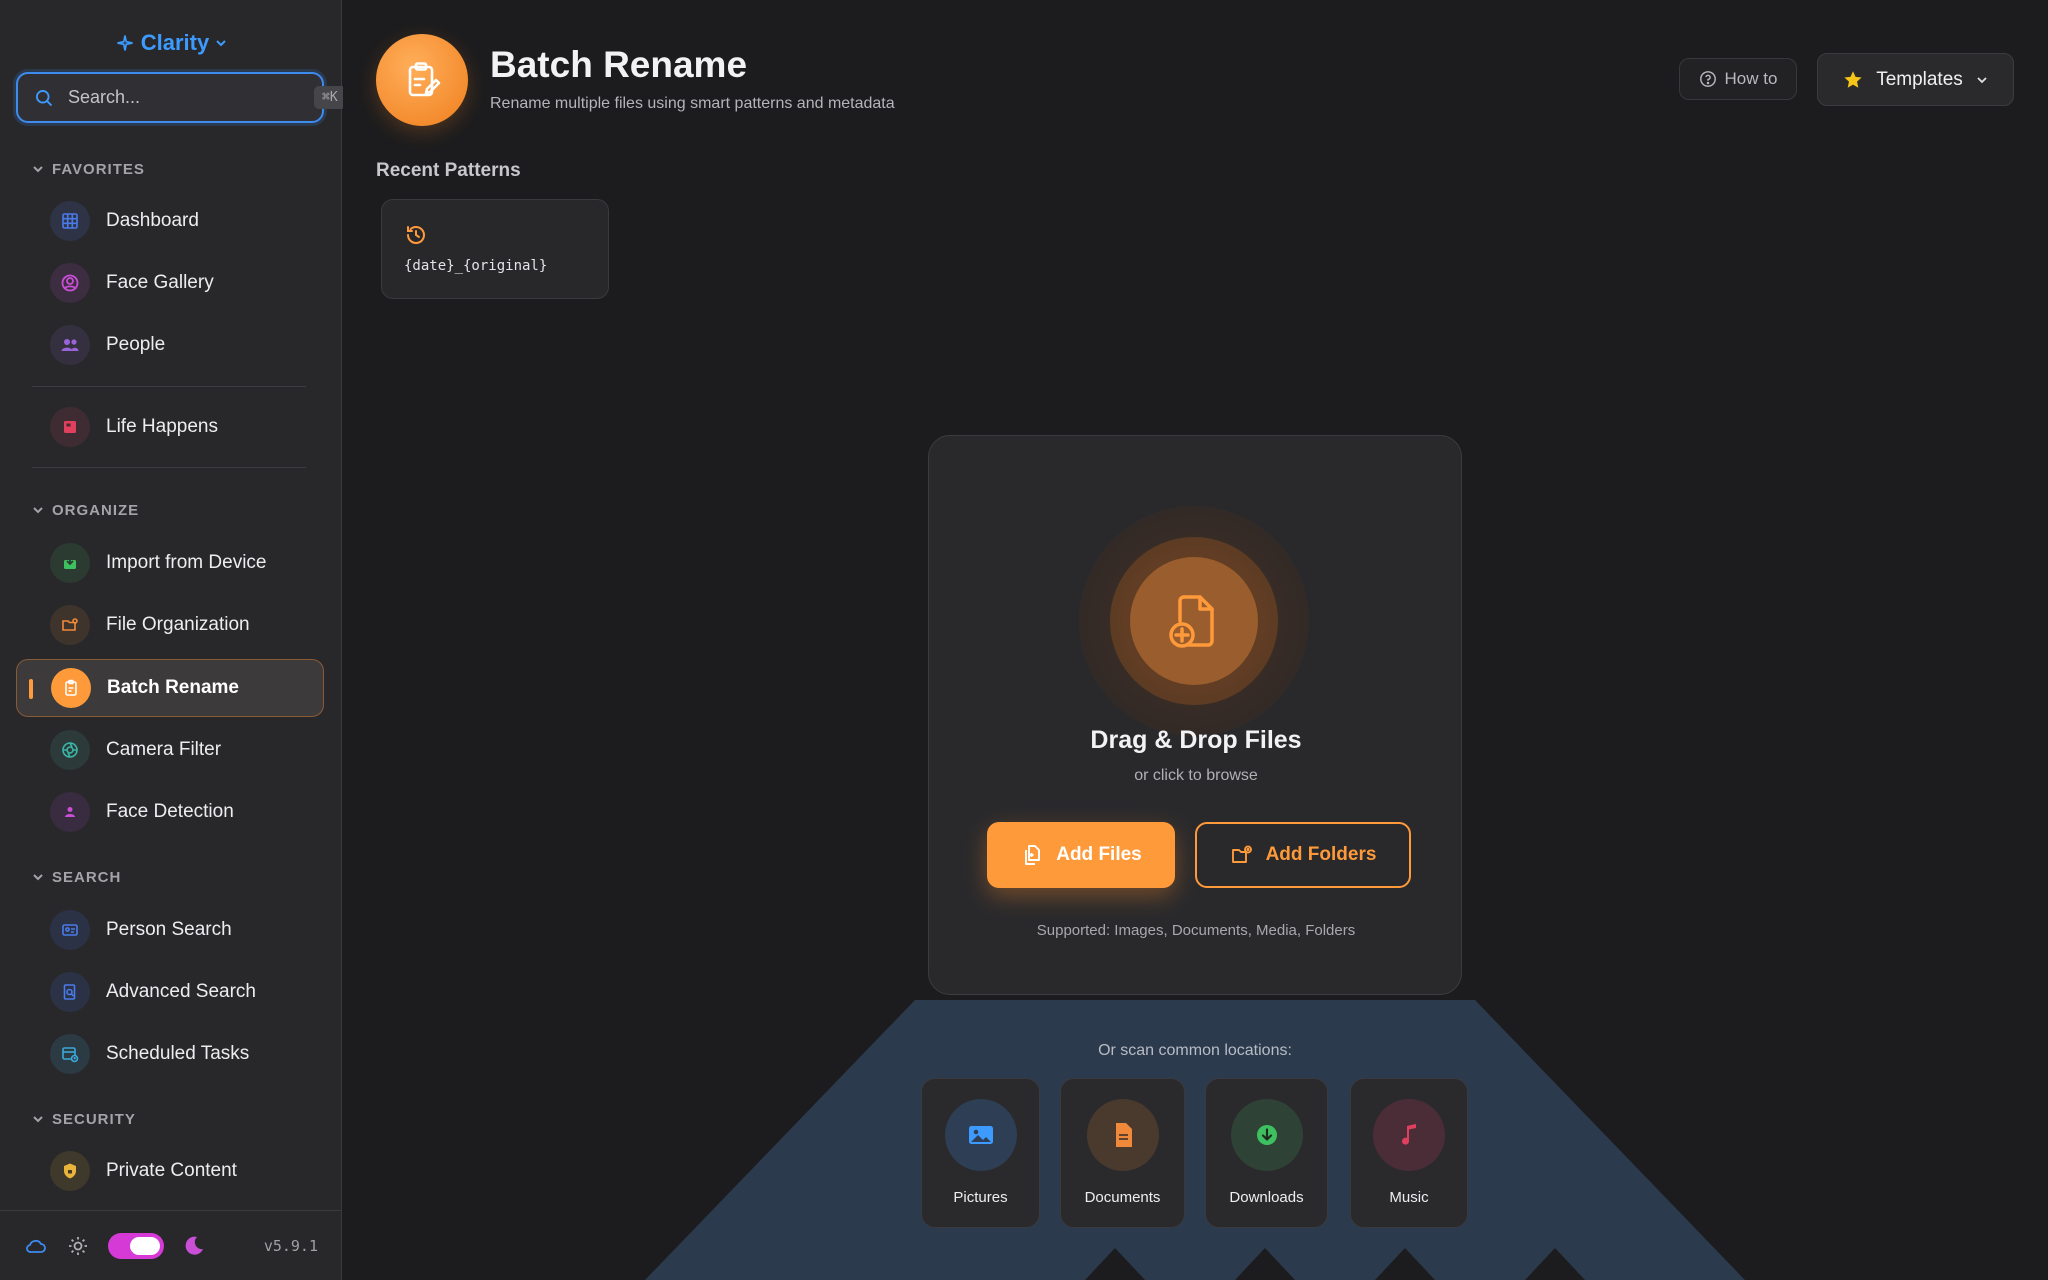  Describe the element at coordinates (1409, 1135) in the screenshot. I see `music-note-icon` at that location.